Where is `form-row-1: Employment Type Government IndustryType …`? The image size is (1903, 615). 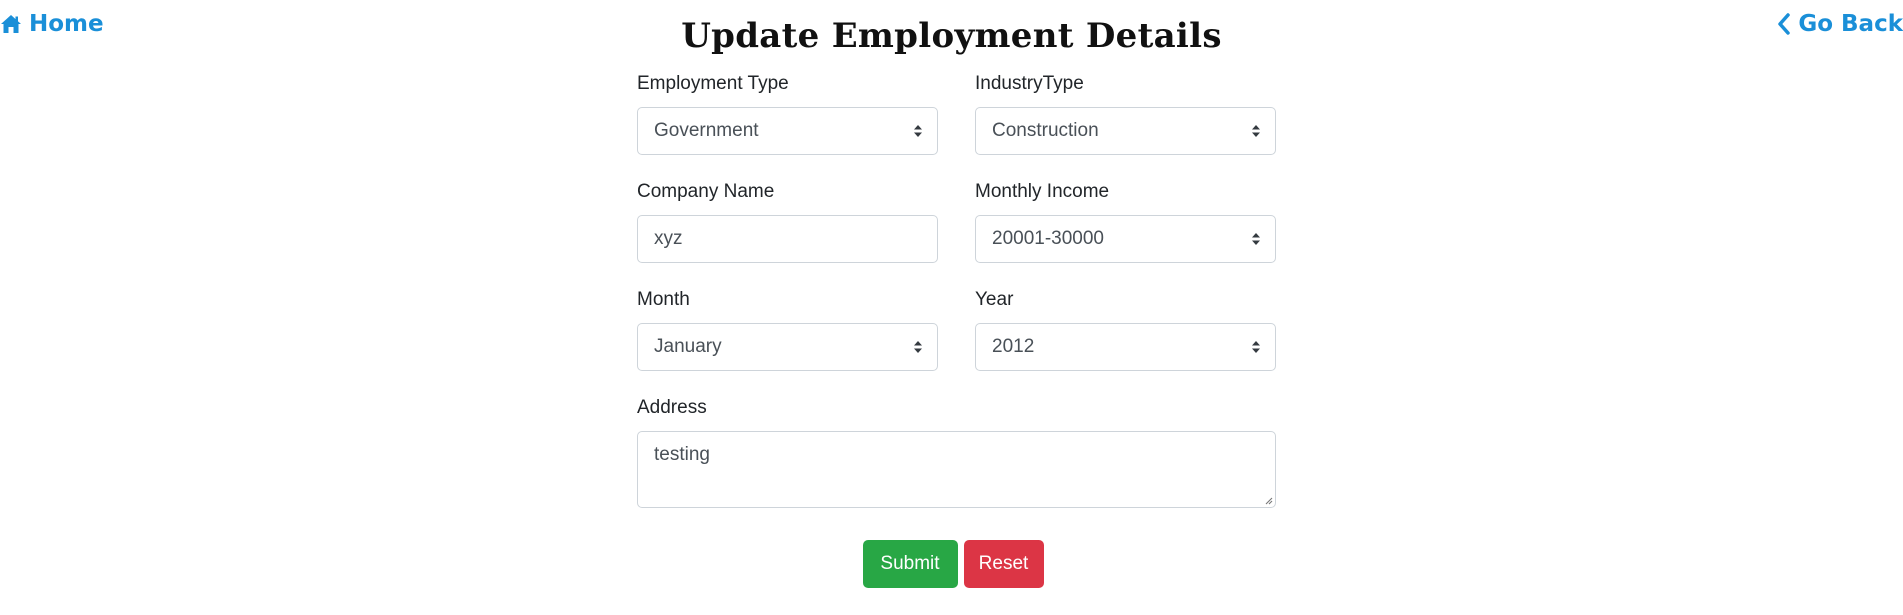 form-row-1: Employment Type Government IndustryType … is located at coordinates (956, 125).